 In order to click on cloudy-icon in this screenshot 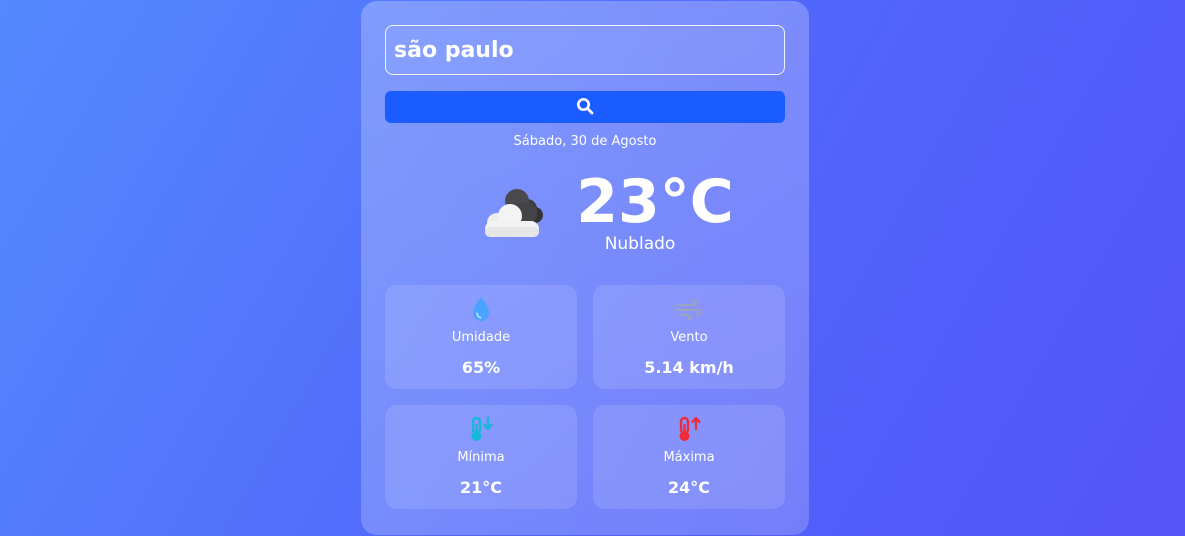, I will do `click(512, 211)`.